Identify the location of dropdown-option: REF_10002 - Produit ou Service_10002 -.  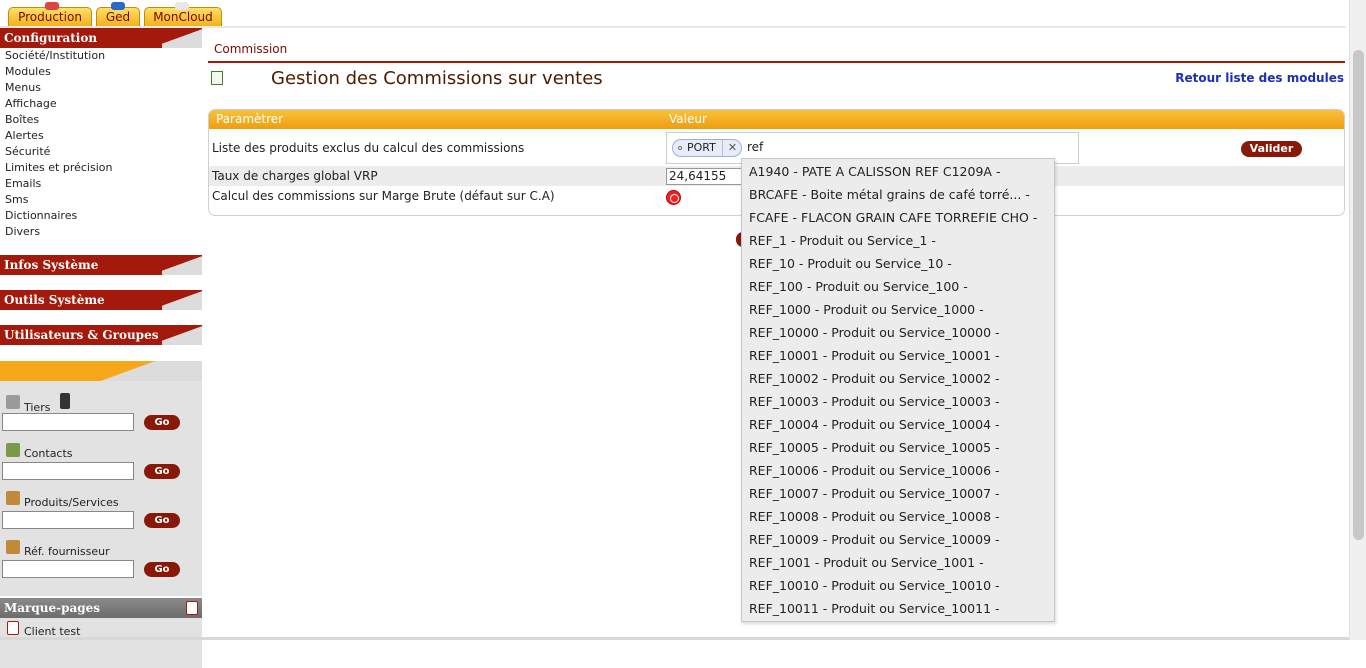
(874, 378).